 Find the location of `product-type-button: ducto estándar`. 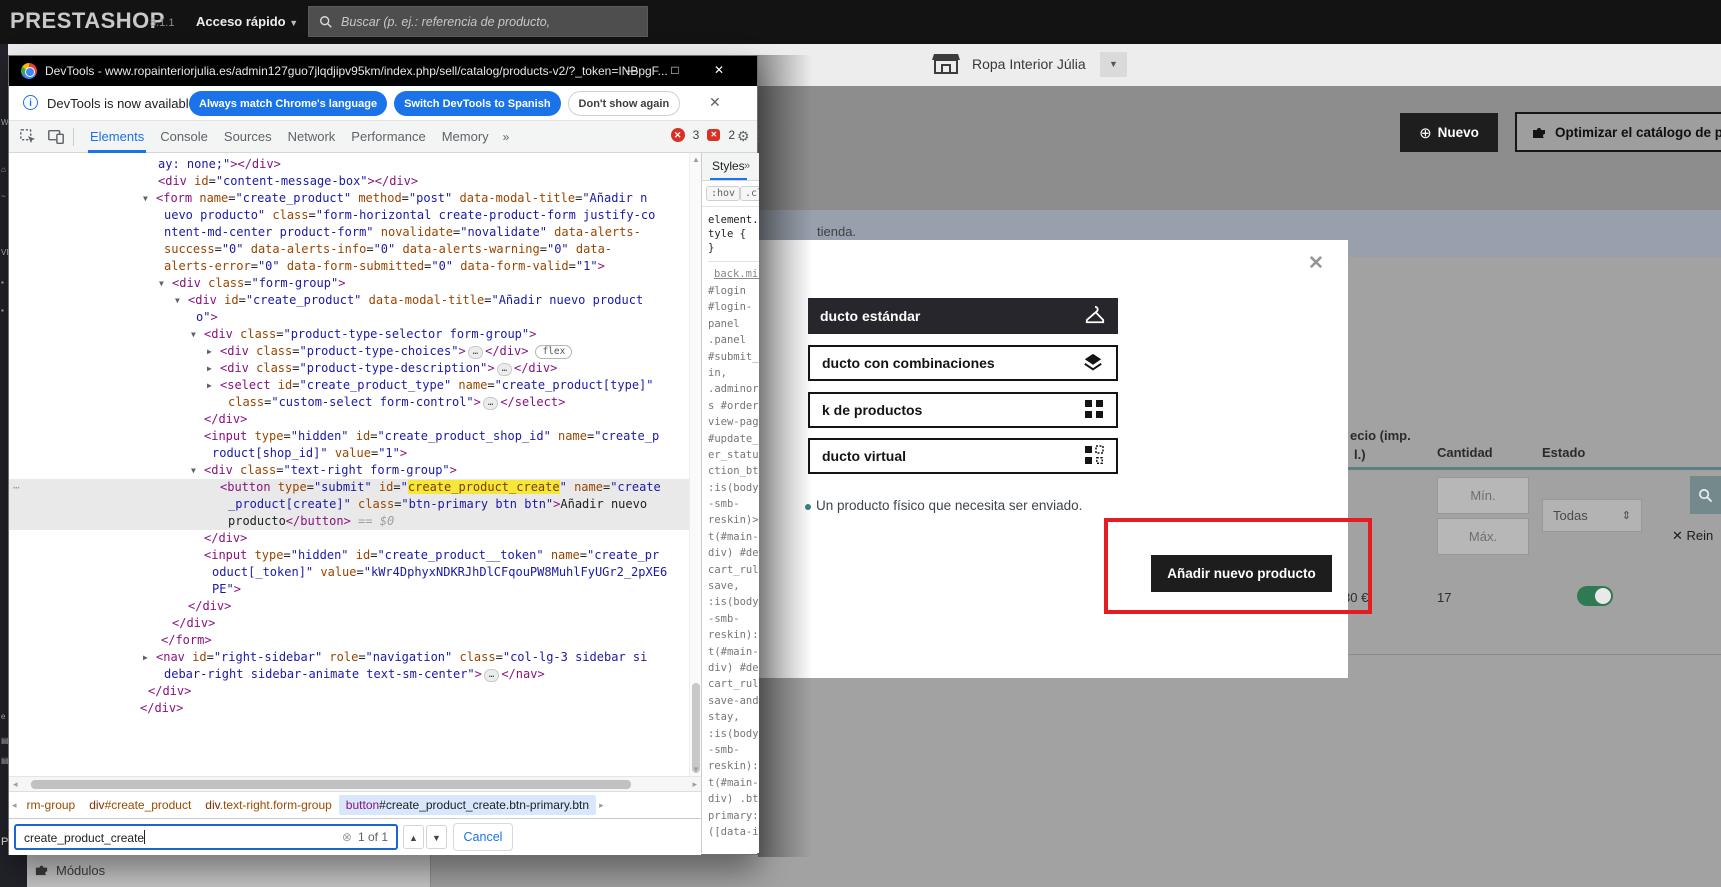

product-type-button: ducto estándar is located at coordinates (963, 316).